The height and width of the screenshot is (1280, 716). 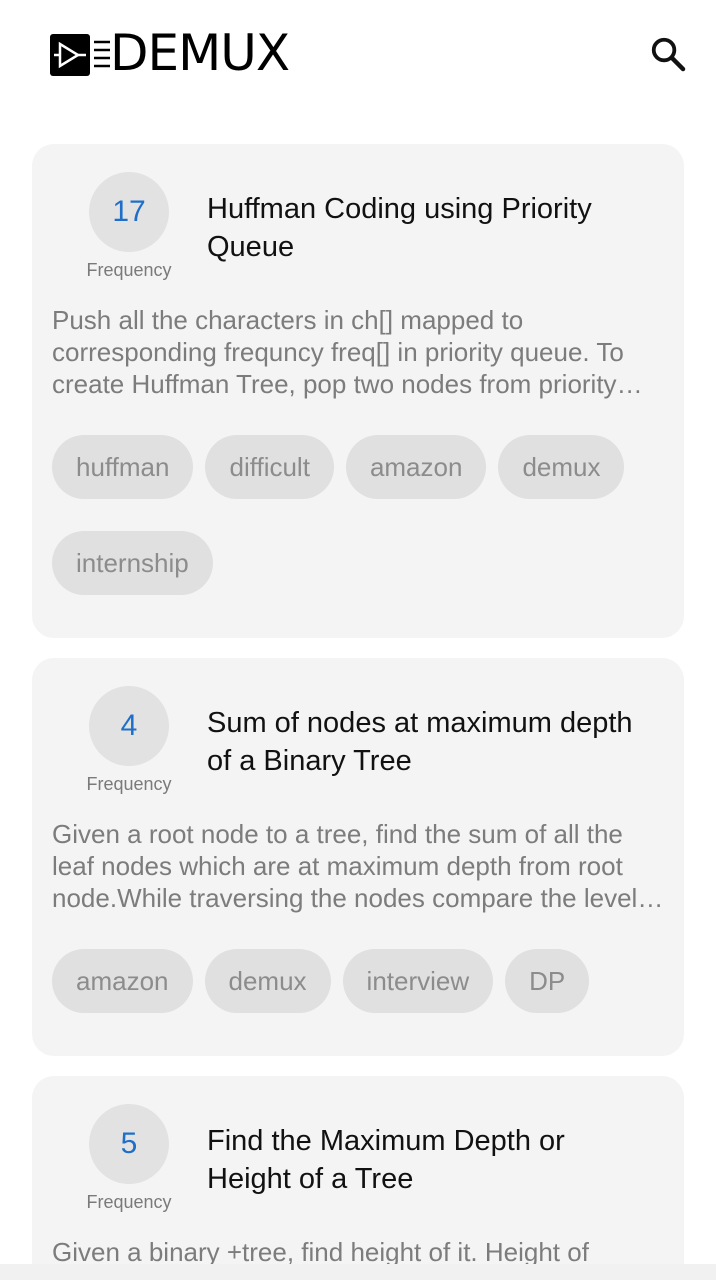 I want to click on tag-chip: difficult, so click(x=269, y=467).